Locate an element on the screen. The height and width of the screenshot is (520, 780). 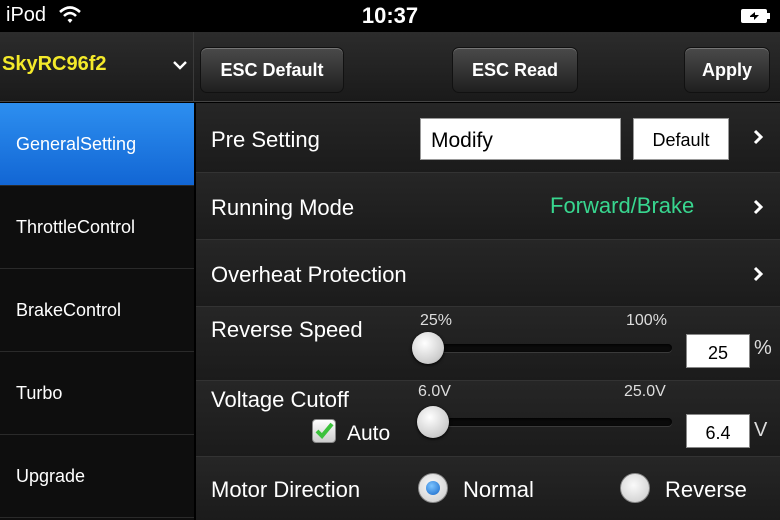
default-button: Default is located at coordinates (681, 139).